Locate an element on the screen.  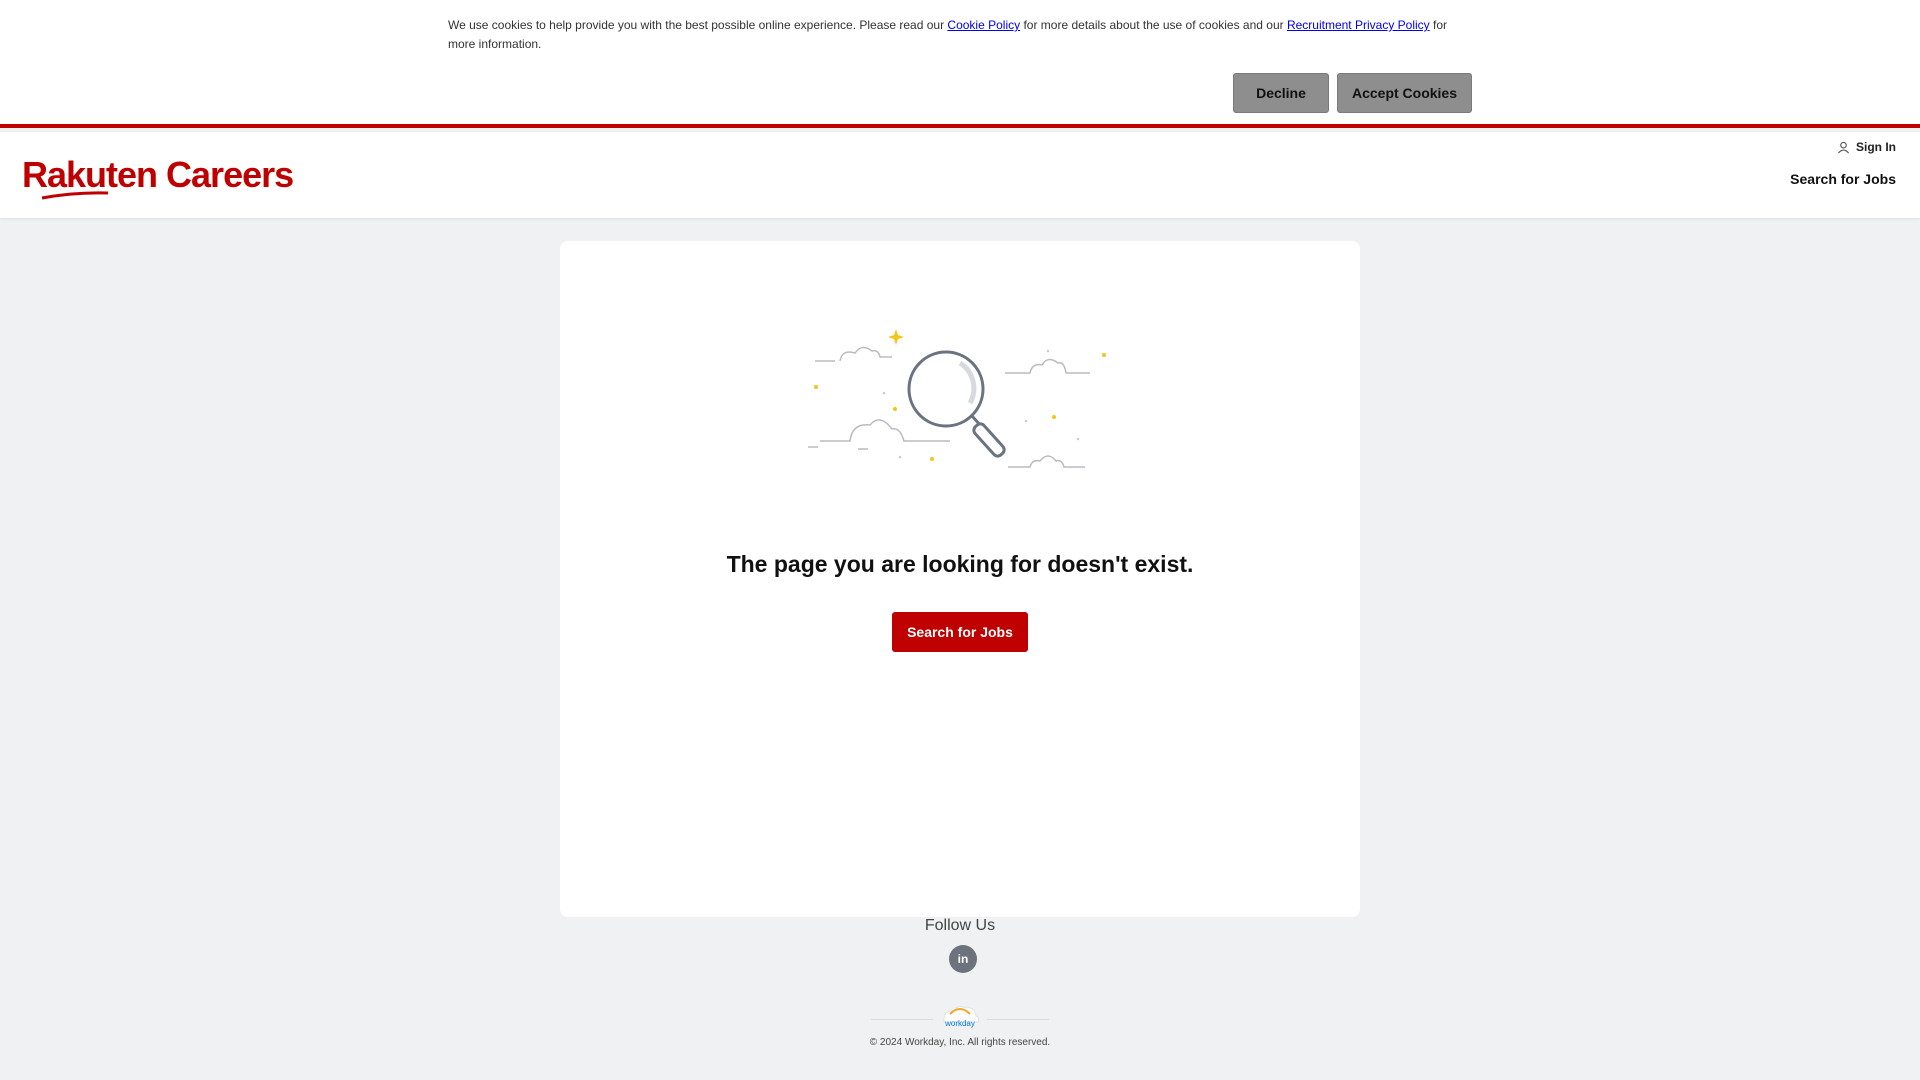
linkedin-icon: in is located at coordinates (963, 959).